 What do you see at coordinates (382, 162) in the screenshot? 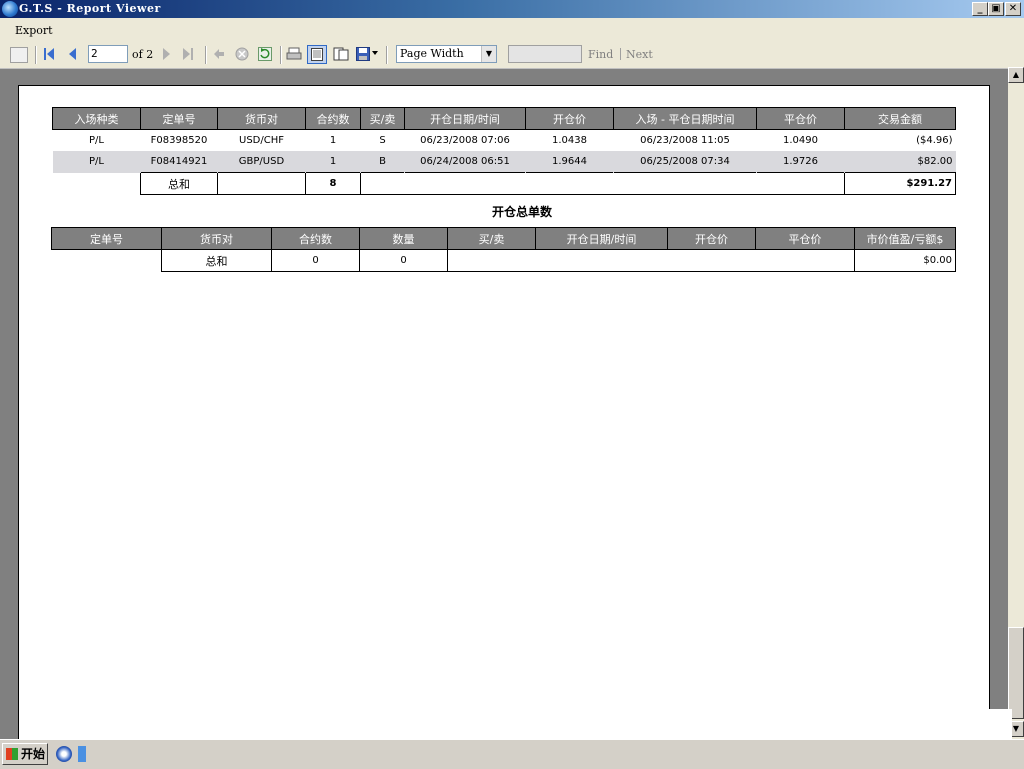
I see `table-cell: B` at bounding box center [382, 162].